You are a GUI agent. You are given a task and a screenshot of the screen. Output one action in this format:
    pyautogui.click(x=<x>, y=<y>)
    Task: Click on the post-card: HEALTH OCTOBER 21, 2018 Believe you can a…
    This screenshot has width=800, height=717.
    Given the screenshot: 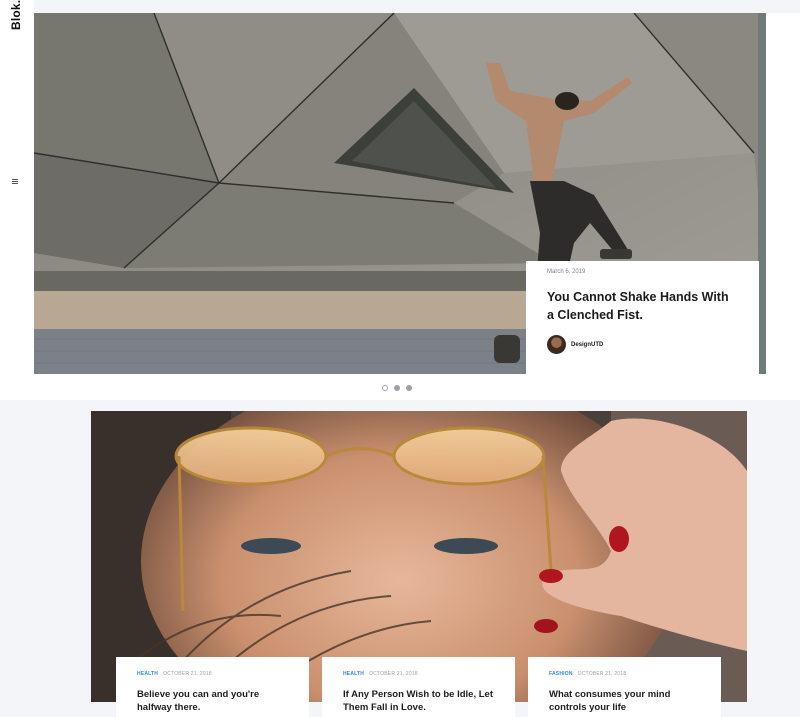 What is the action you would take?
    pyautogui.click(x=212, y=687)
    